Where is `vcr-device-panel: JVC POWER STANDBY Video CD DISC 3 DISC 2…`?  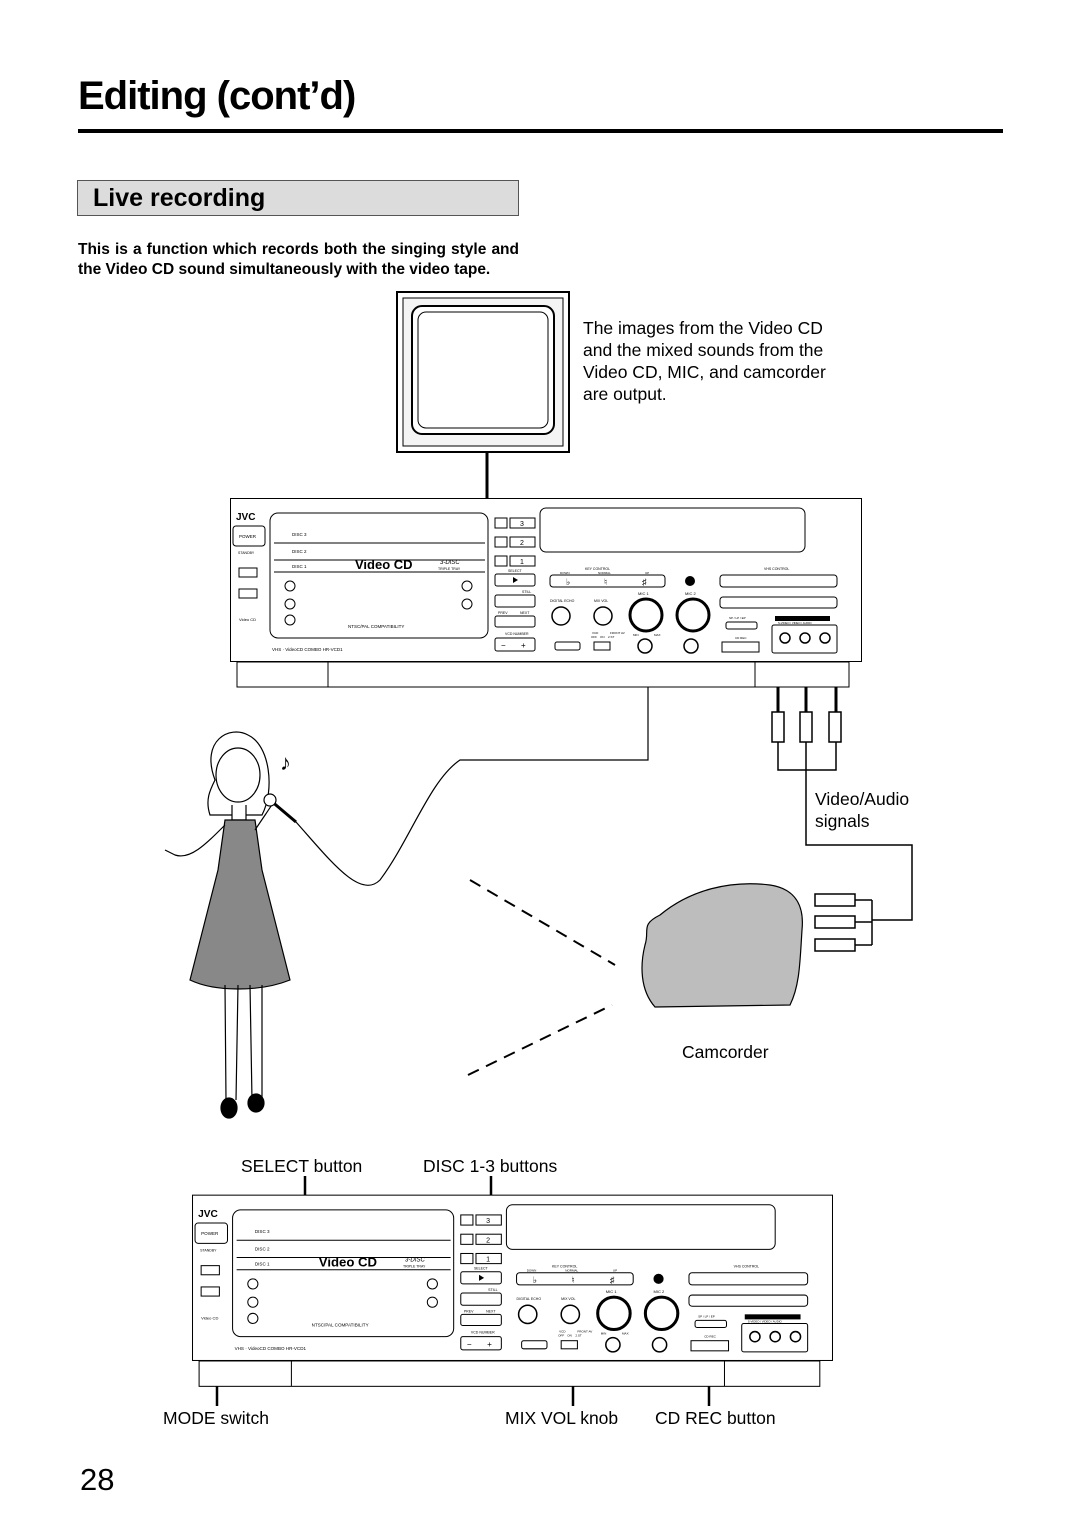
vcr-device-panel: JVC POWER STANDBY Video CD DISC 3 DISC 2… is located at coordinates (546, 593).